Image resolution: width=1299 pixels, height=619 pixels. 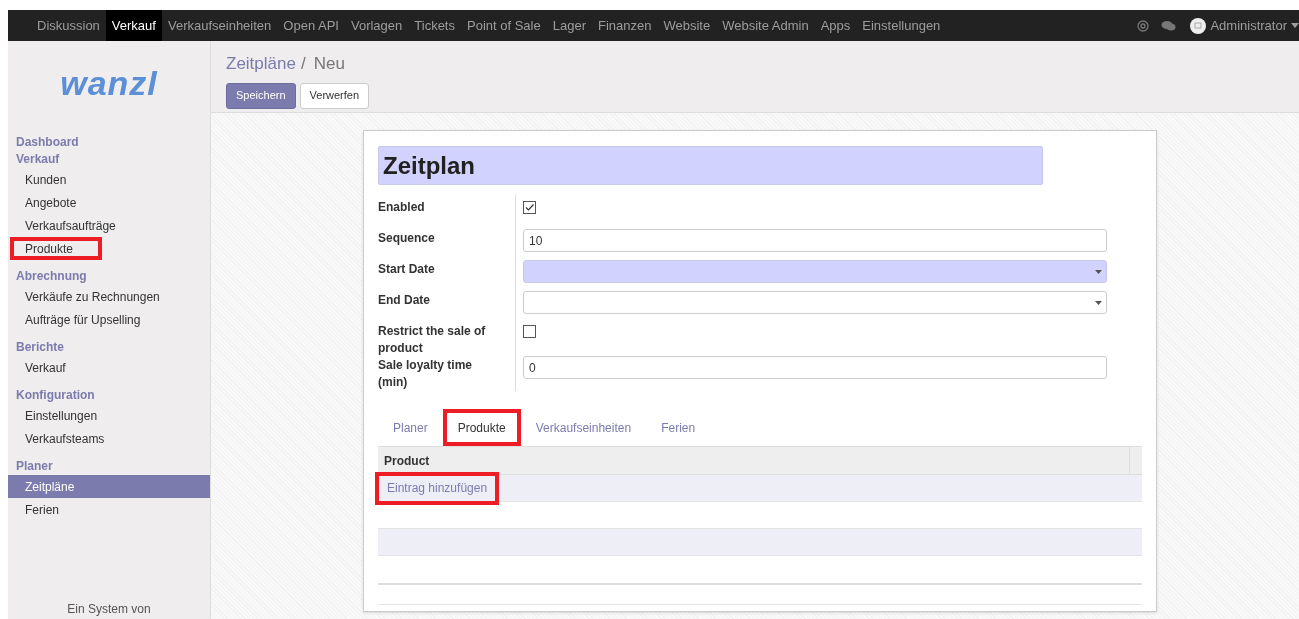 I want to click on sidebar-item: Verkäufe zu Rechnungen, so click(x=109, y=296).